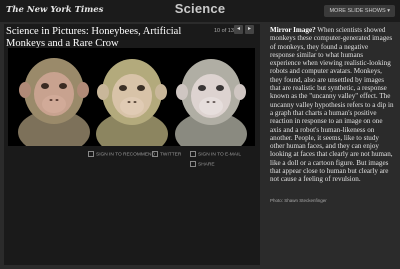 Image resolution: width=400 pixels, height=269 pixels. I want to click on share-action: SHARE, so click(202, 164).